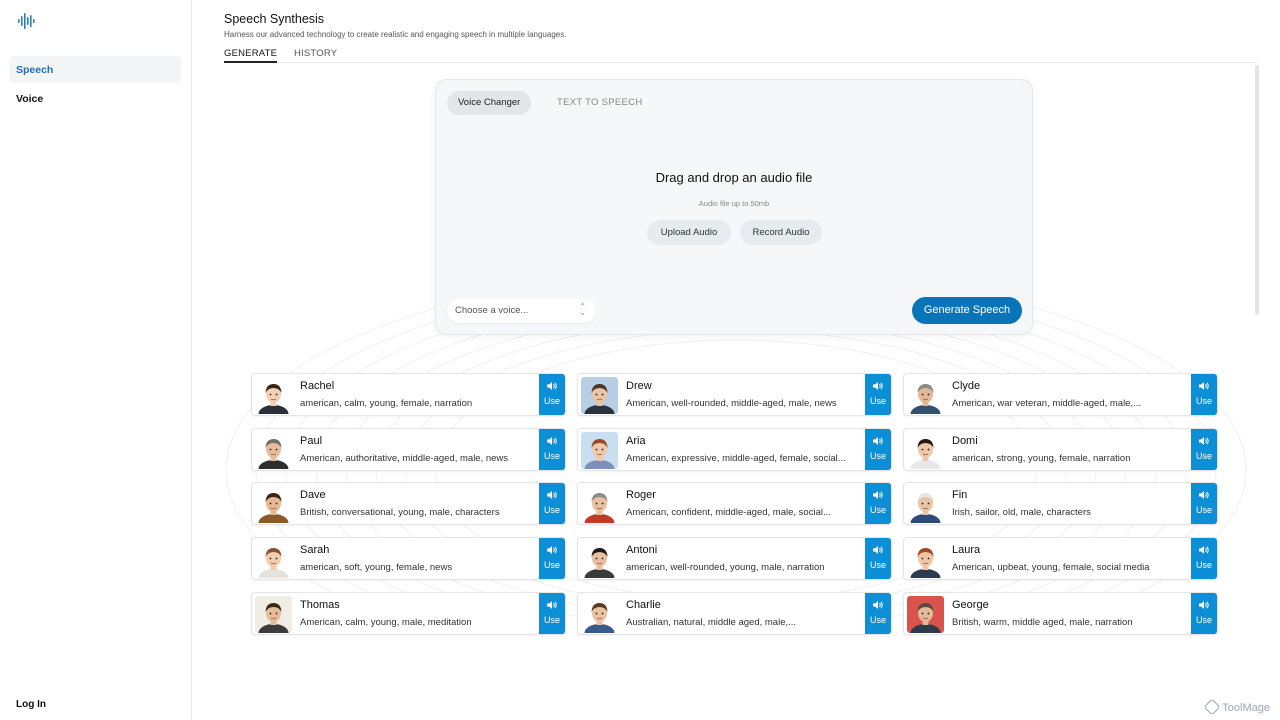 This screenshot has height=720, width=1280. Describe the element at coordinates (315, 53) in the screenshot. I see `tab-history: HISTORY` at that location.